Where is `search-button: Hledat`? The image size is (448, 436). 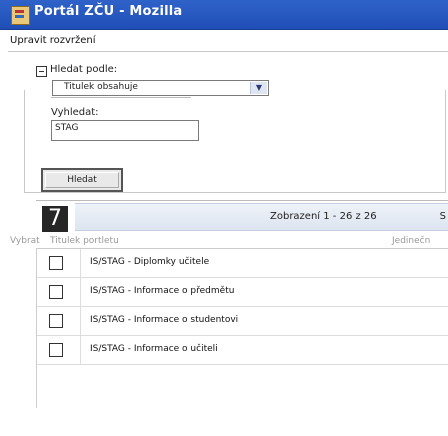
search-button: Hledat is located at coordinates (82, 180).